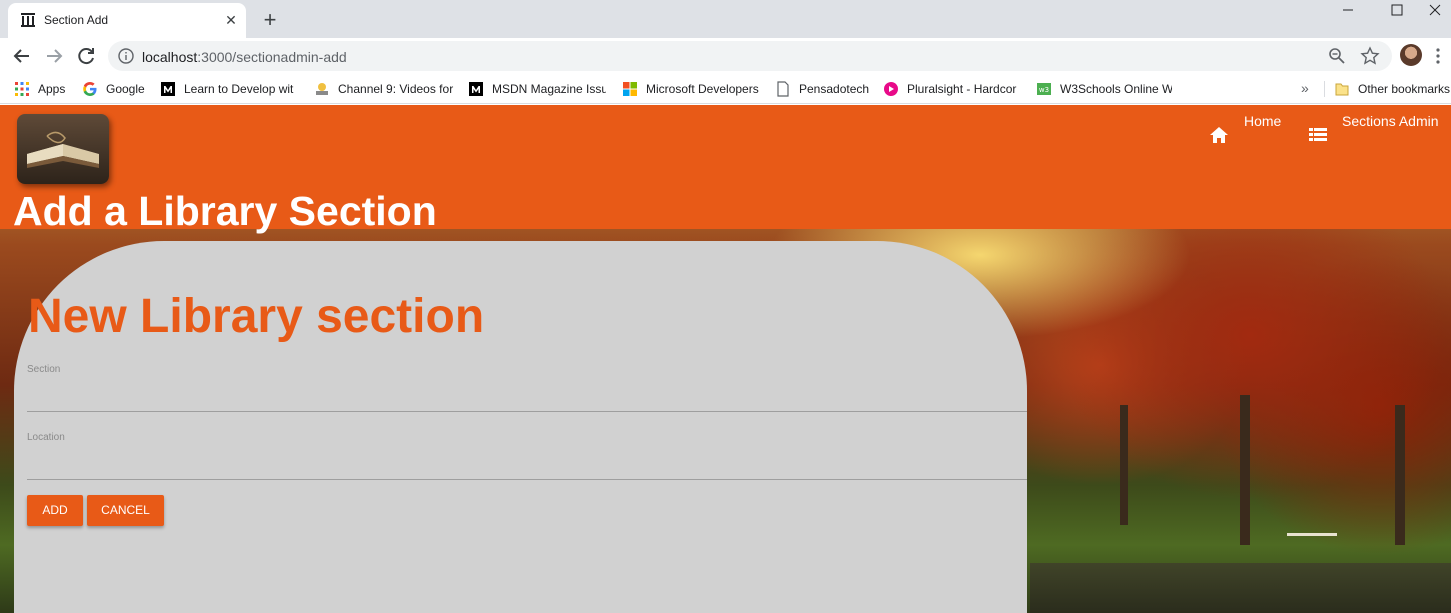  Describe the element at coordinates (28, 20) in the screenshot. I see `library-favicon-icon` at that location.